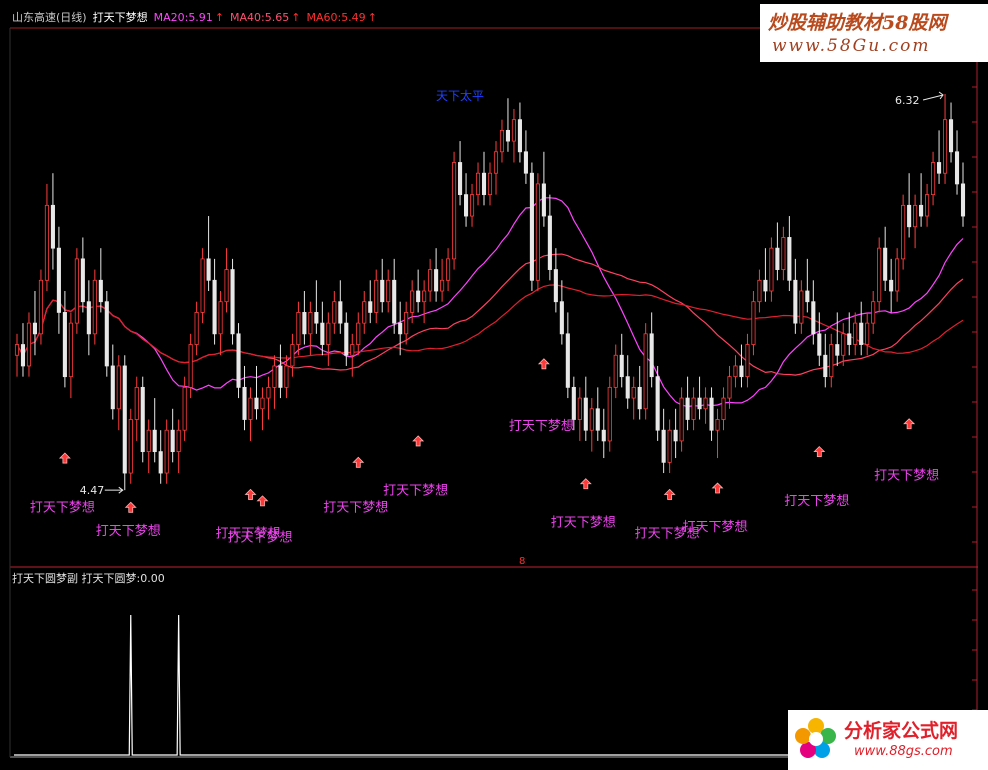 Image resolution: width=988 pixels, height=770 pixels. What do you see at coordinates (901, 731) in the screenshot?
I see `watermark-88gs-title: 分析家公式网` at bounding box center [901, 731].